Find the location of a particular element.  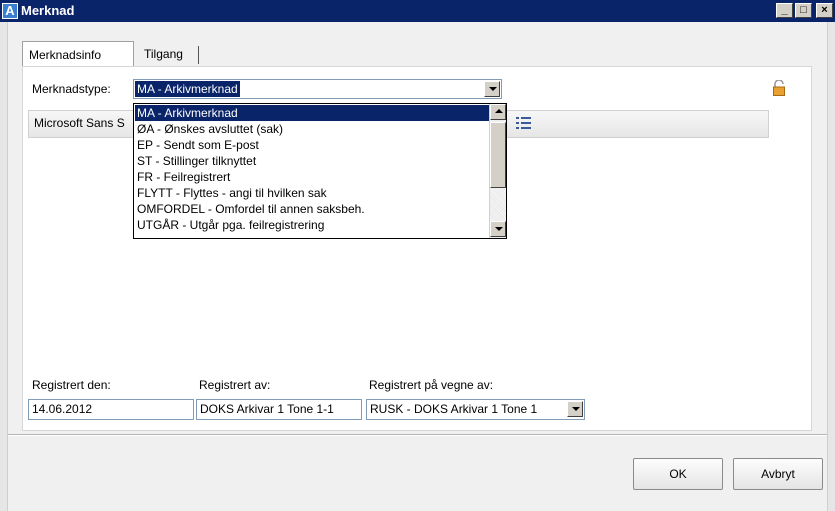

list-icon is located at coordinates (524, 123).